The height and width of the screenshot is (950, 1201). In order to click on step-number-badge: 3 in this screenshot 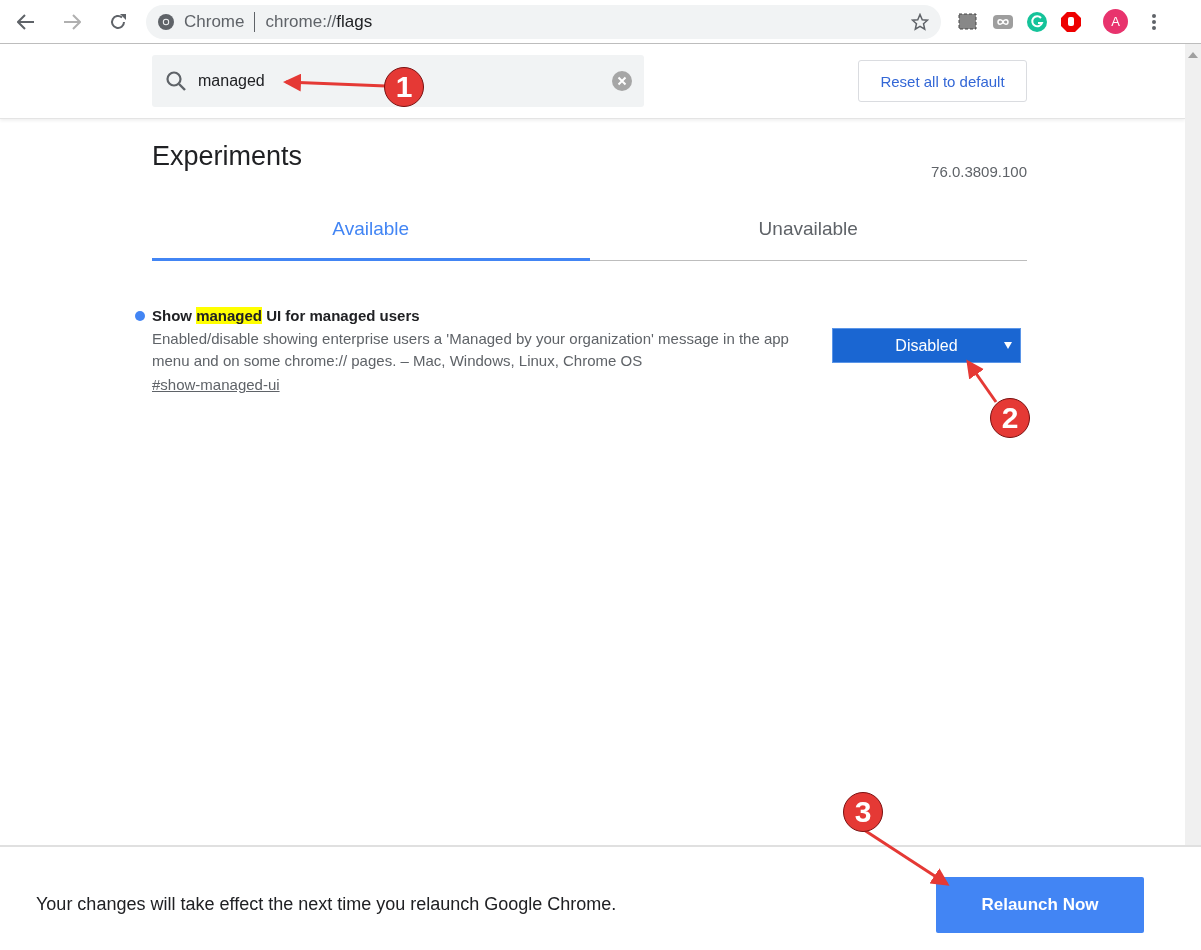, I will do `click(863, 812)`.